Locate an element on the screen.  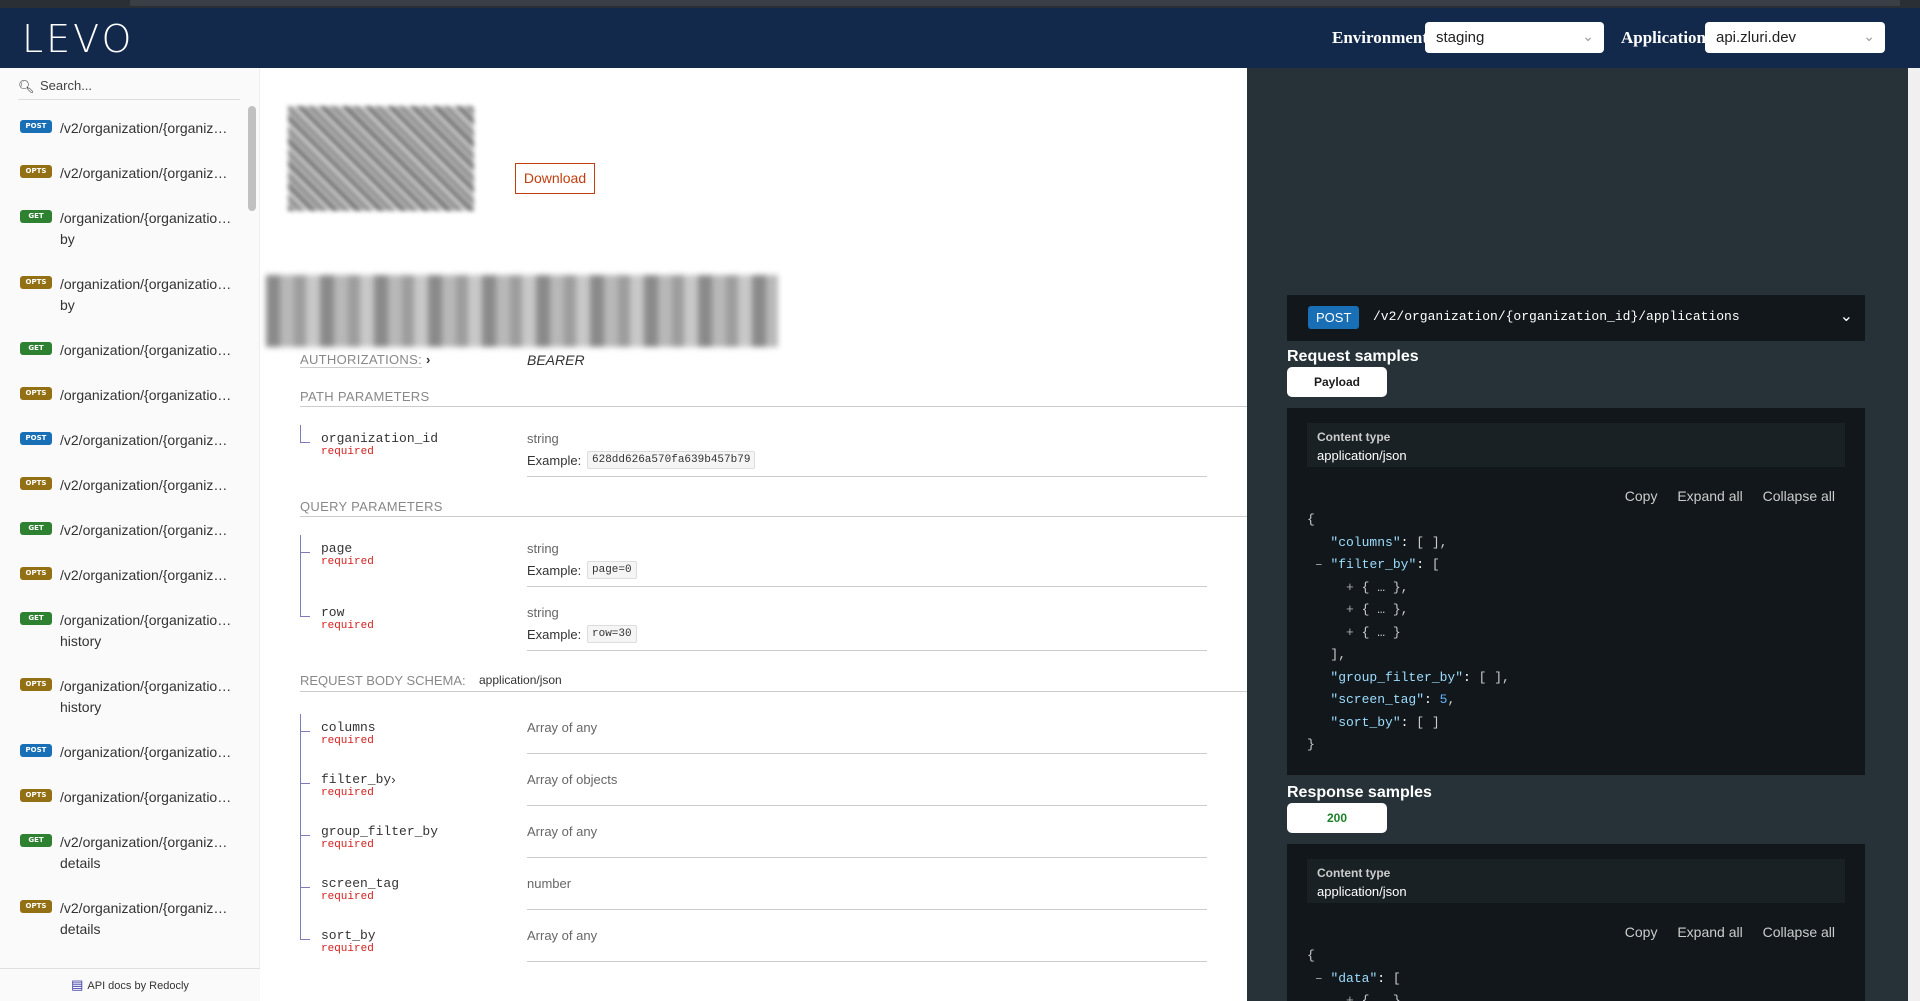
sidebar-item-suffix: details is located at coordinates (80, 929).